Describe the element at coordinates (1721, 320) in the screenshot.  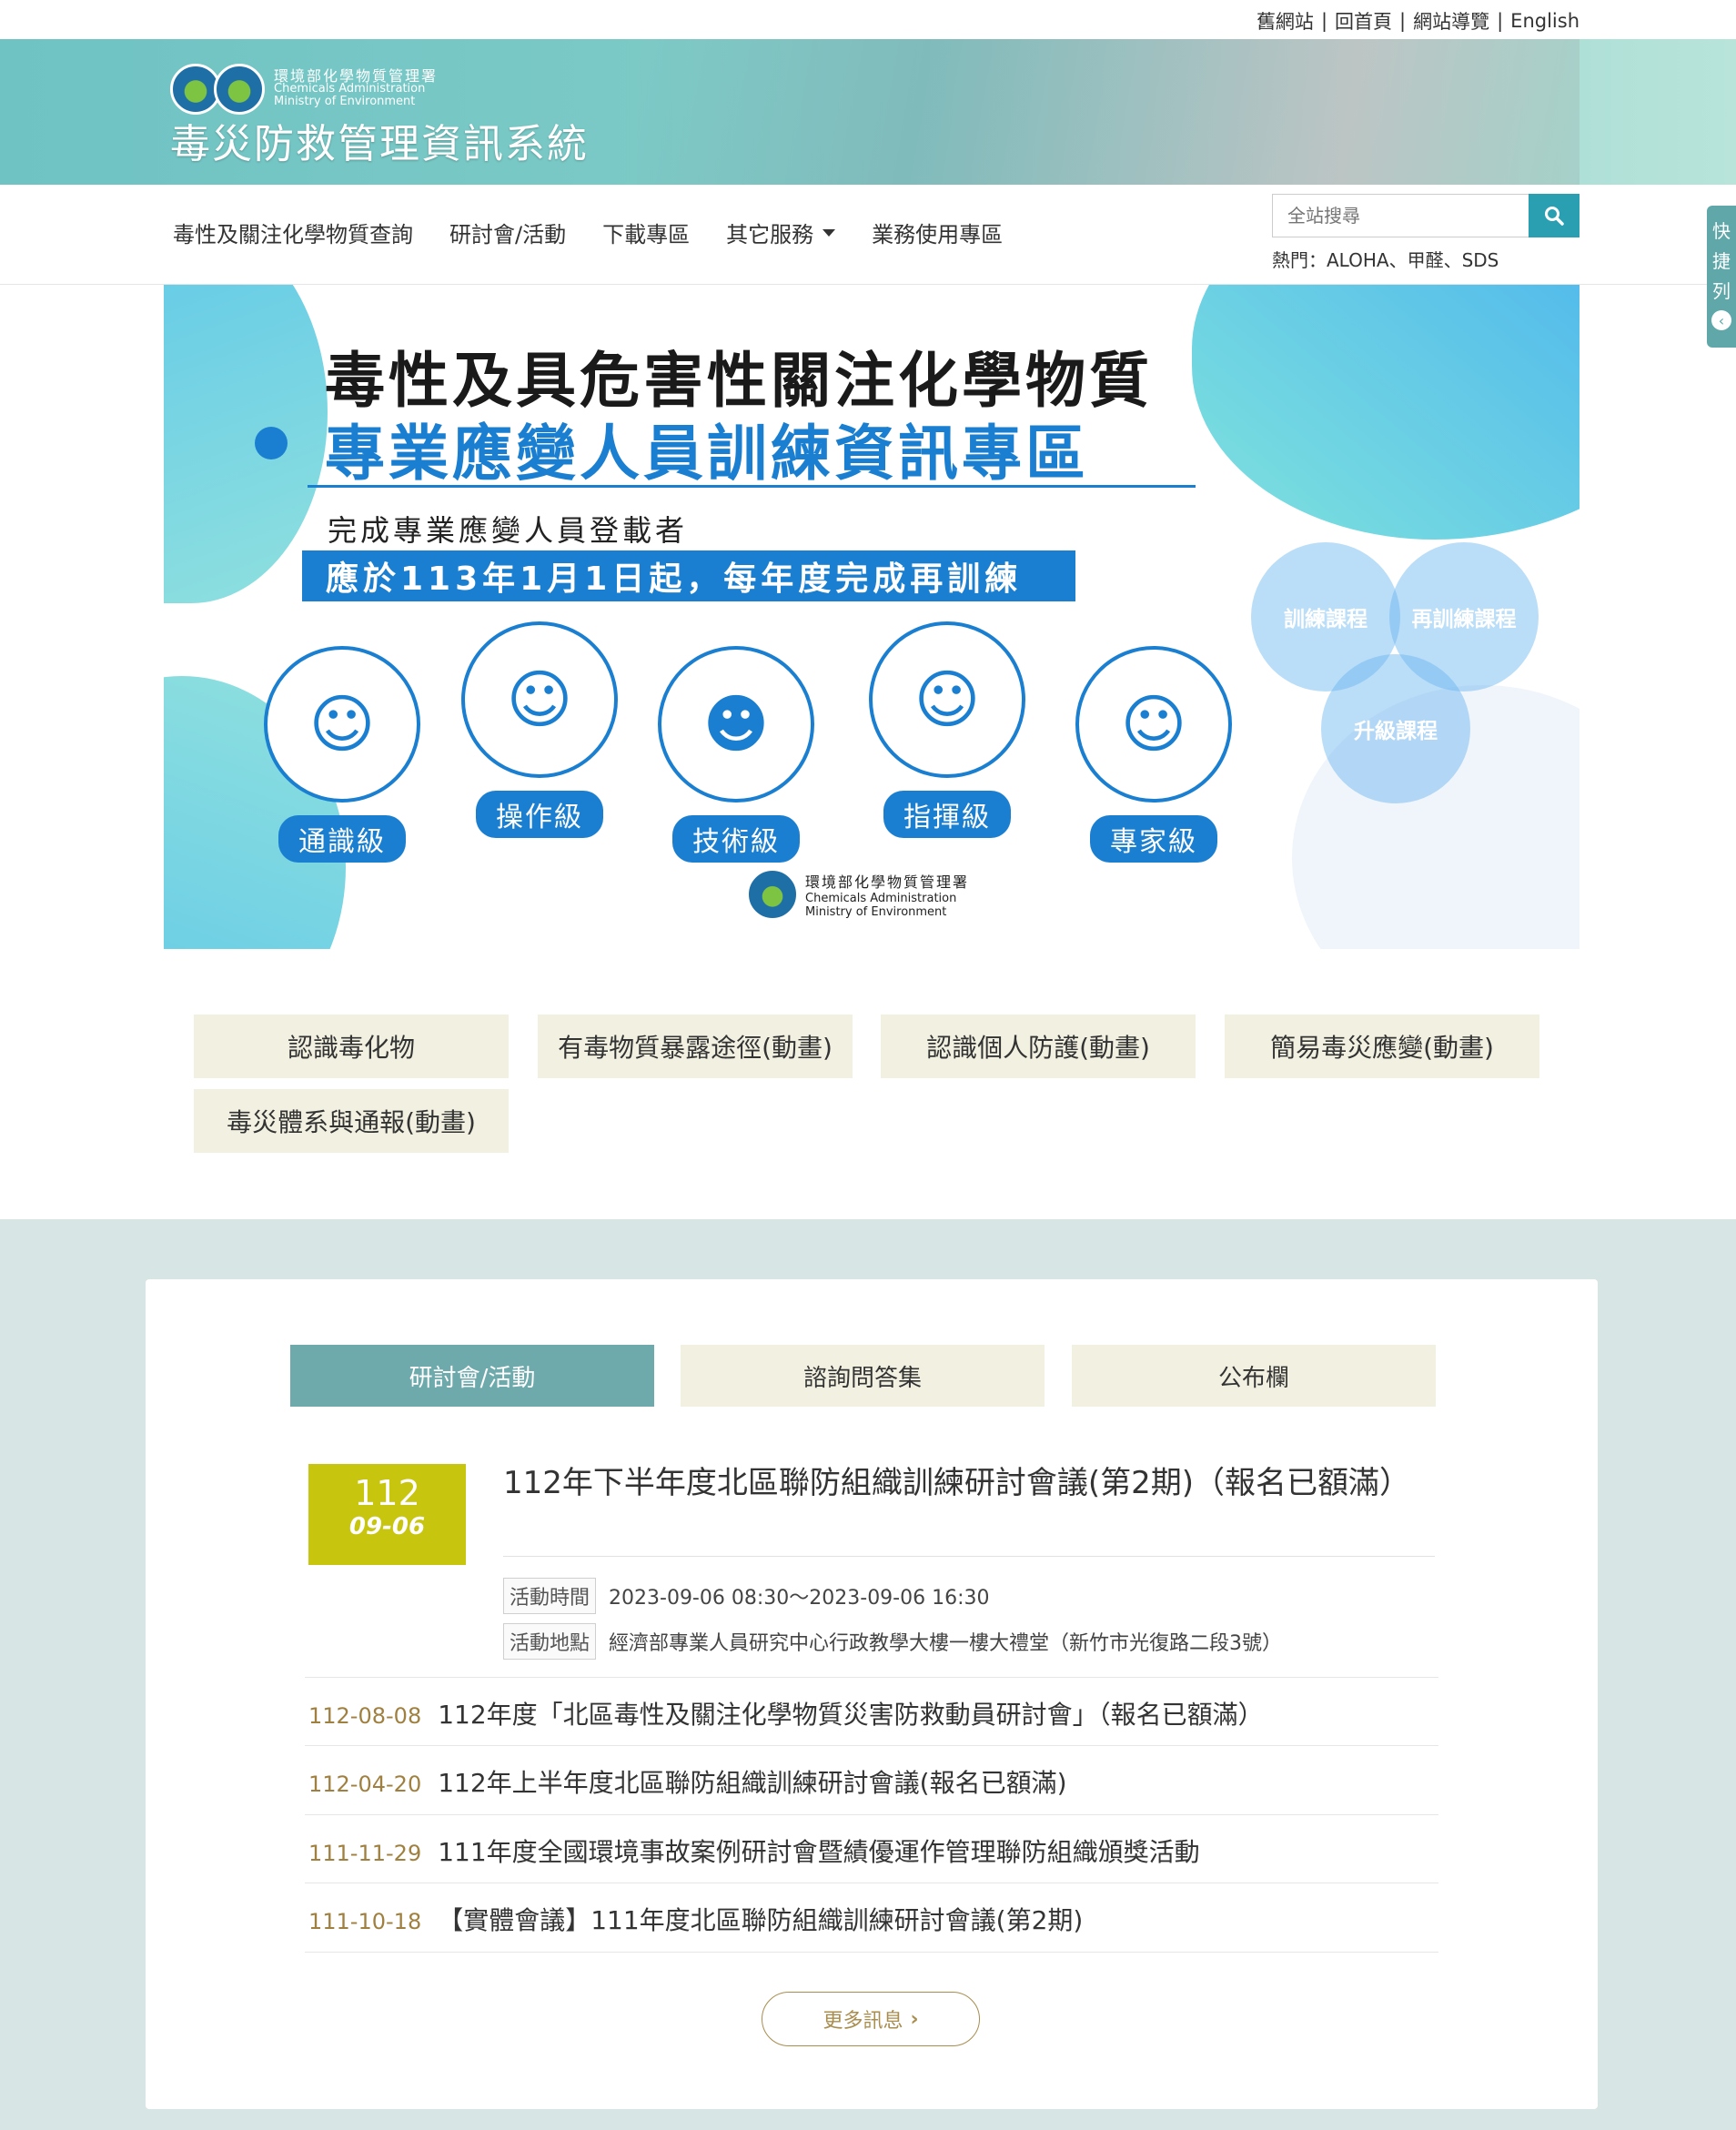
I see `chevron-left-icon: ‹` at that location.